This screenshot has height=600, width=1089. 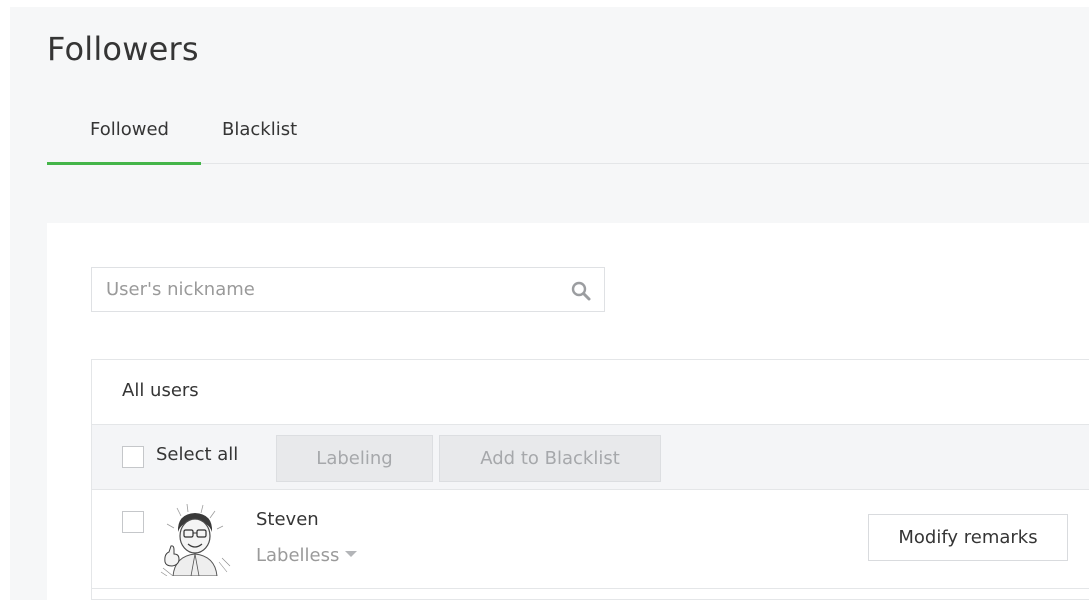 I want to click on avatar, so click(x=195, y=539).